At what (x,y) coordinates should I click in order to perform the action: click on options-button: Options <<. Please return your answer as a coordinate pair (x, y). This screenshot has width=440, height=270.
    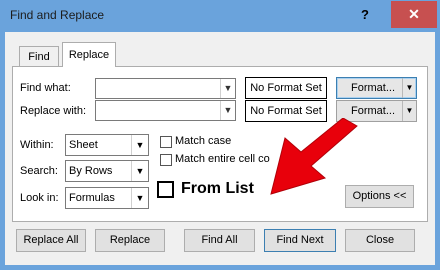
    Looking at the image, I should click on (379, 196).